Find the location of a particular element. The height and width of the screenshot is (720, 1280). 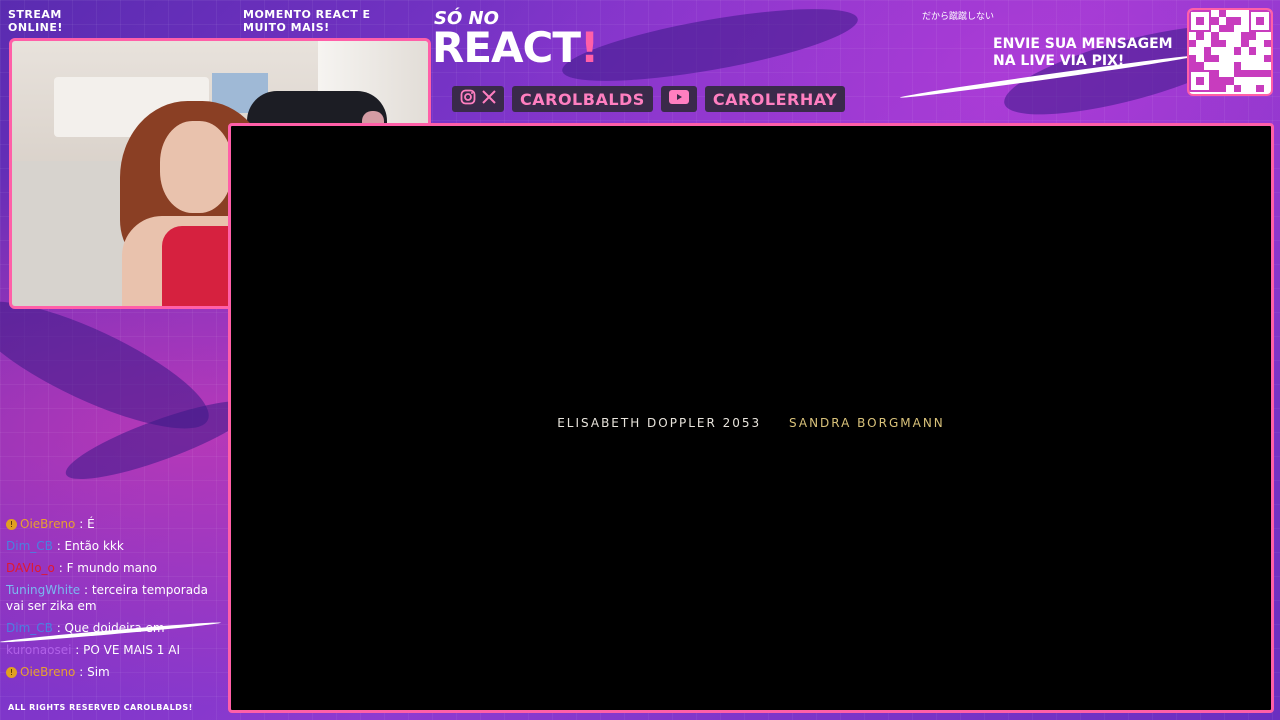

chat-message: kuronaosei : PO VE MAIS 1 AI is located at coordinates (111, 651).